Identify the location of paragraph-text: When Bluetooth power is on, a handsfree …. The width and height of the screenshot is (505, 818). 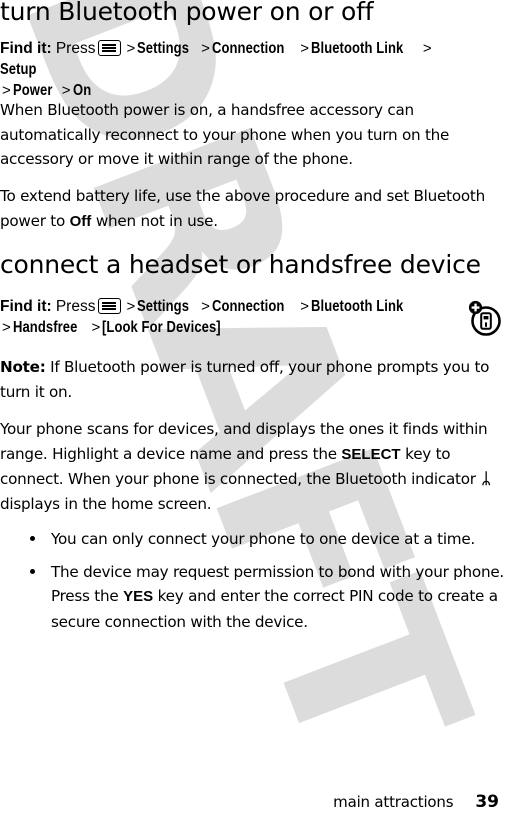
(225, 135).